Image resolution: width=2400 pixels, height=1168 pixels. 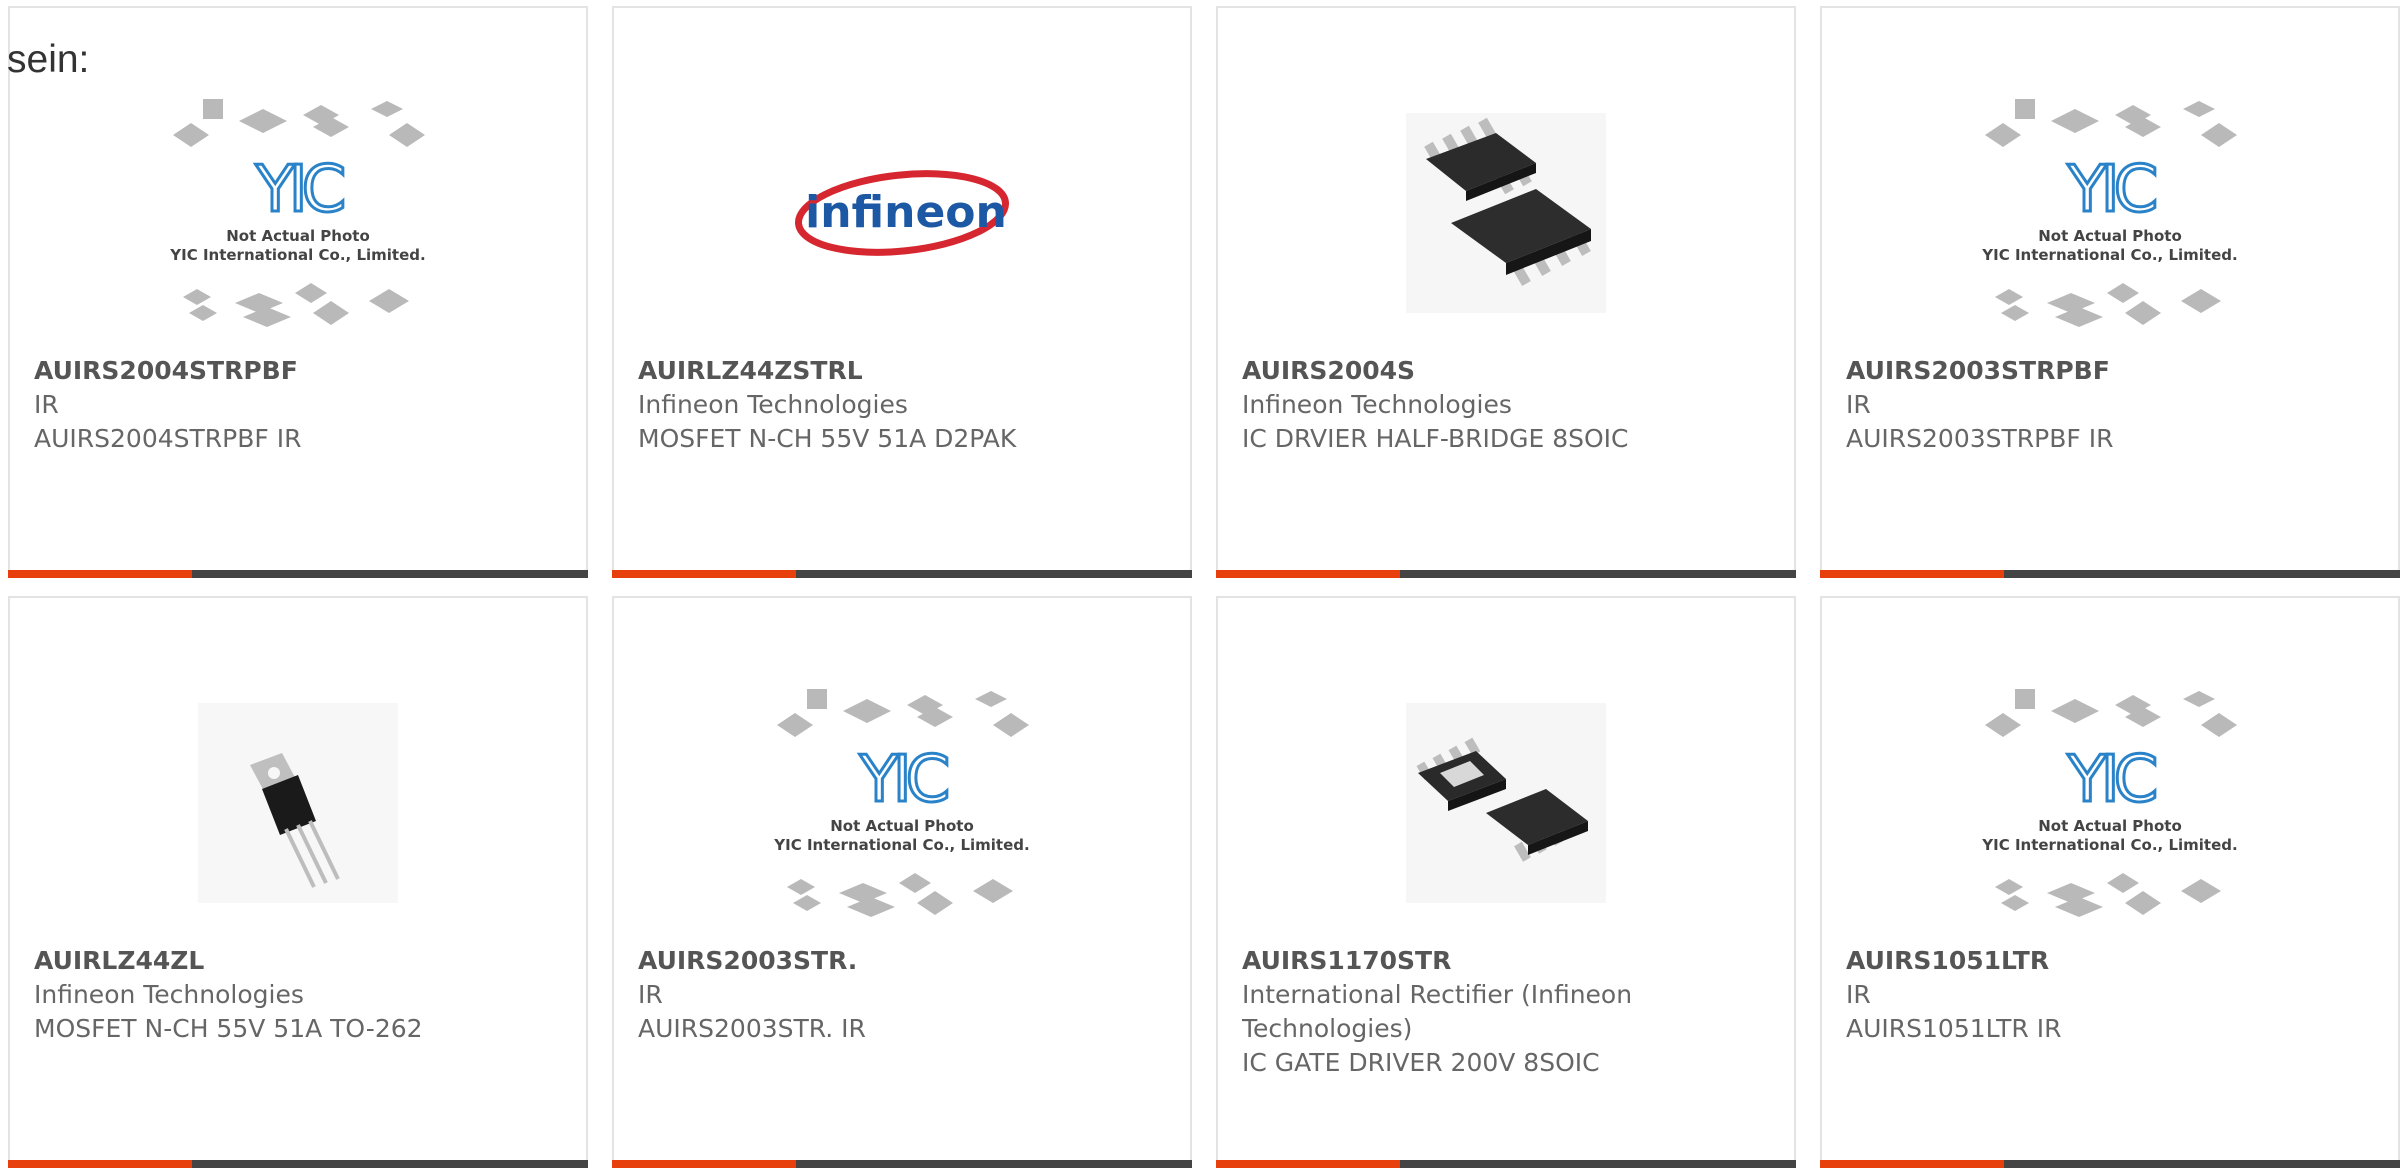 I want to click on part-number: AUIRS2003STRPBF, so click(x=2112, y=371).